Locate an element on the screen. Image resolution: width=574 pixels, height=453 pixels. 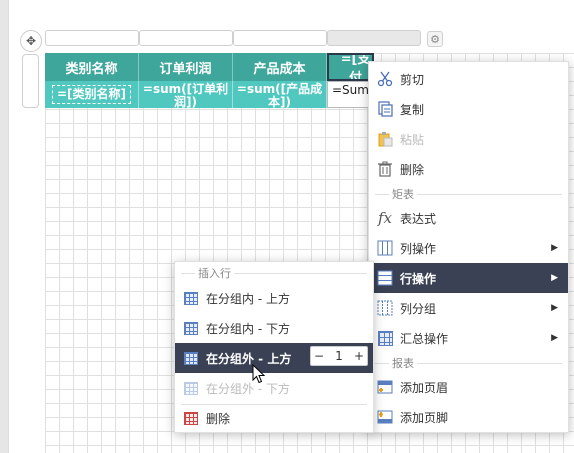
move-handle-icon: ✥ is located at coordinates (31, 41).